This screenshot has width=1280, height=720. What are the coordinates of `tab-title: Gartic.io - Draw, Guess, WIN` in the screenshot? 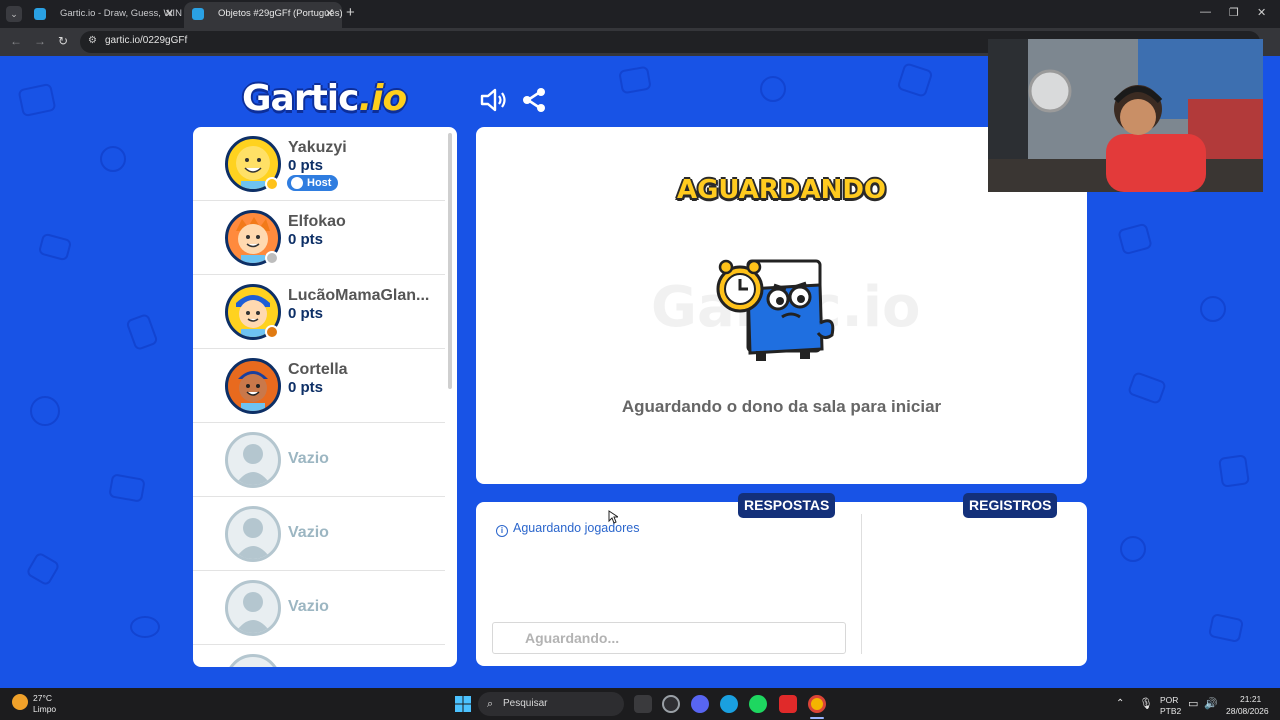 It's located at (121, 13).